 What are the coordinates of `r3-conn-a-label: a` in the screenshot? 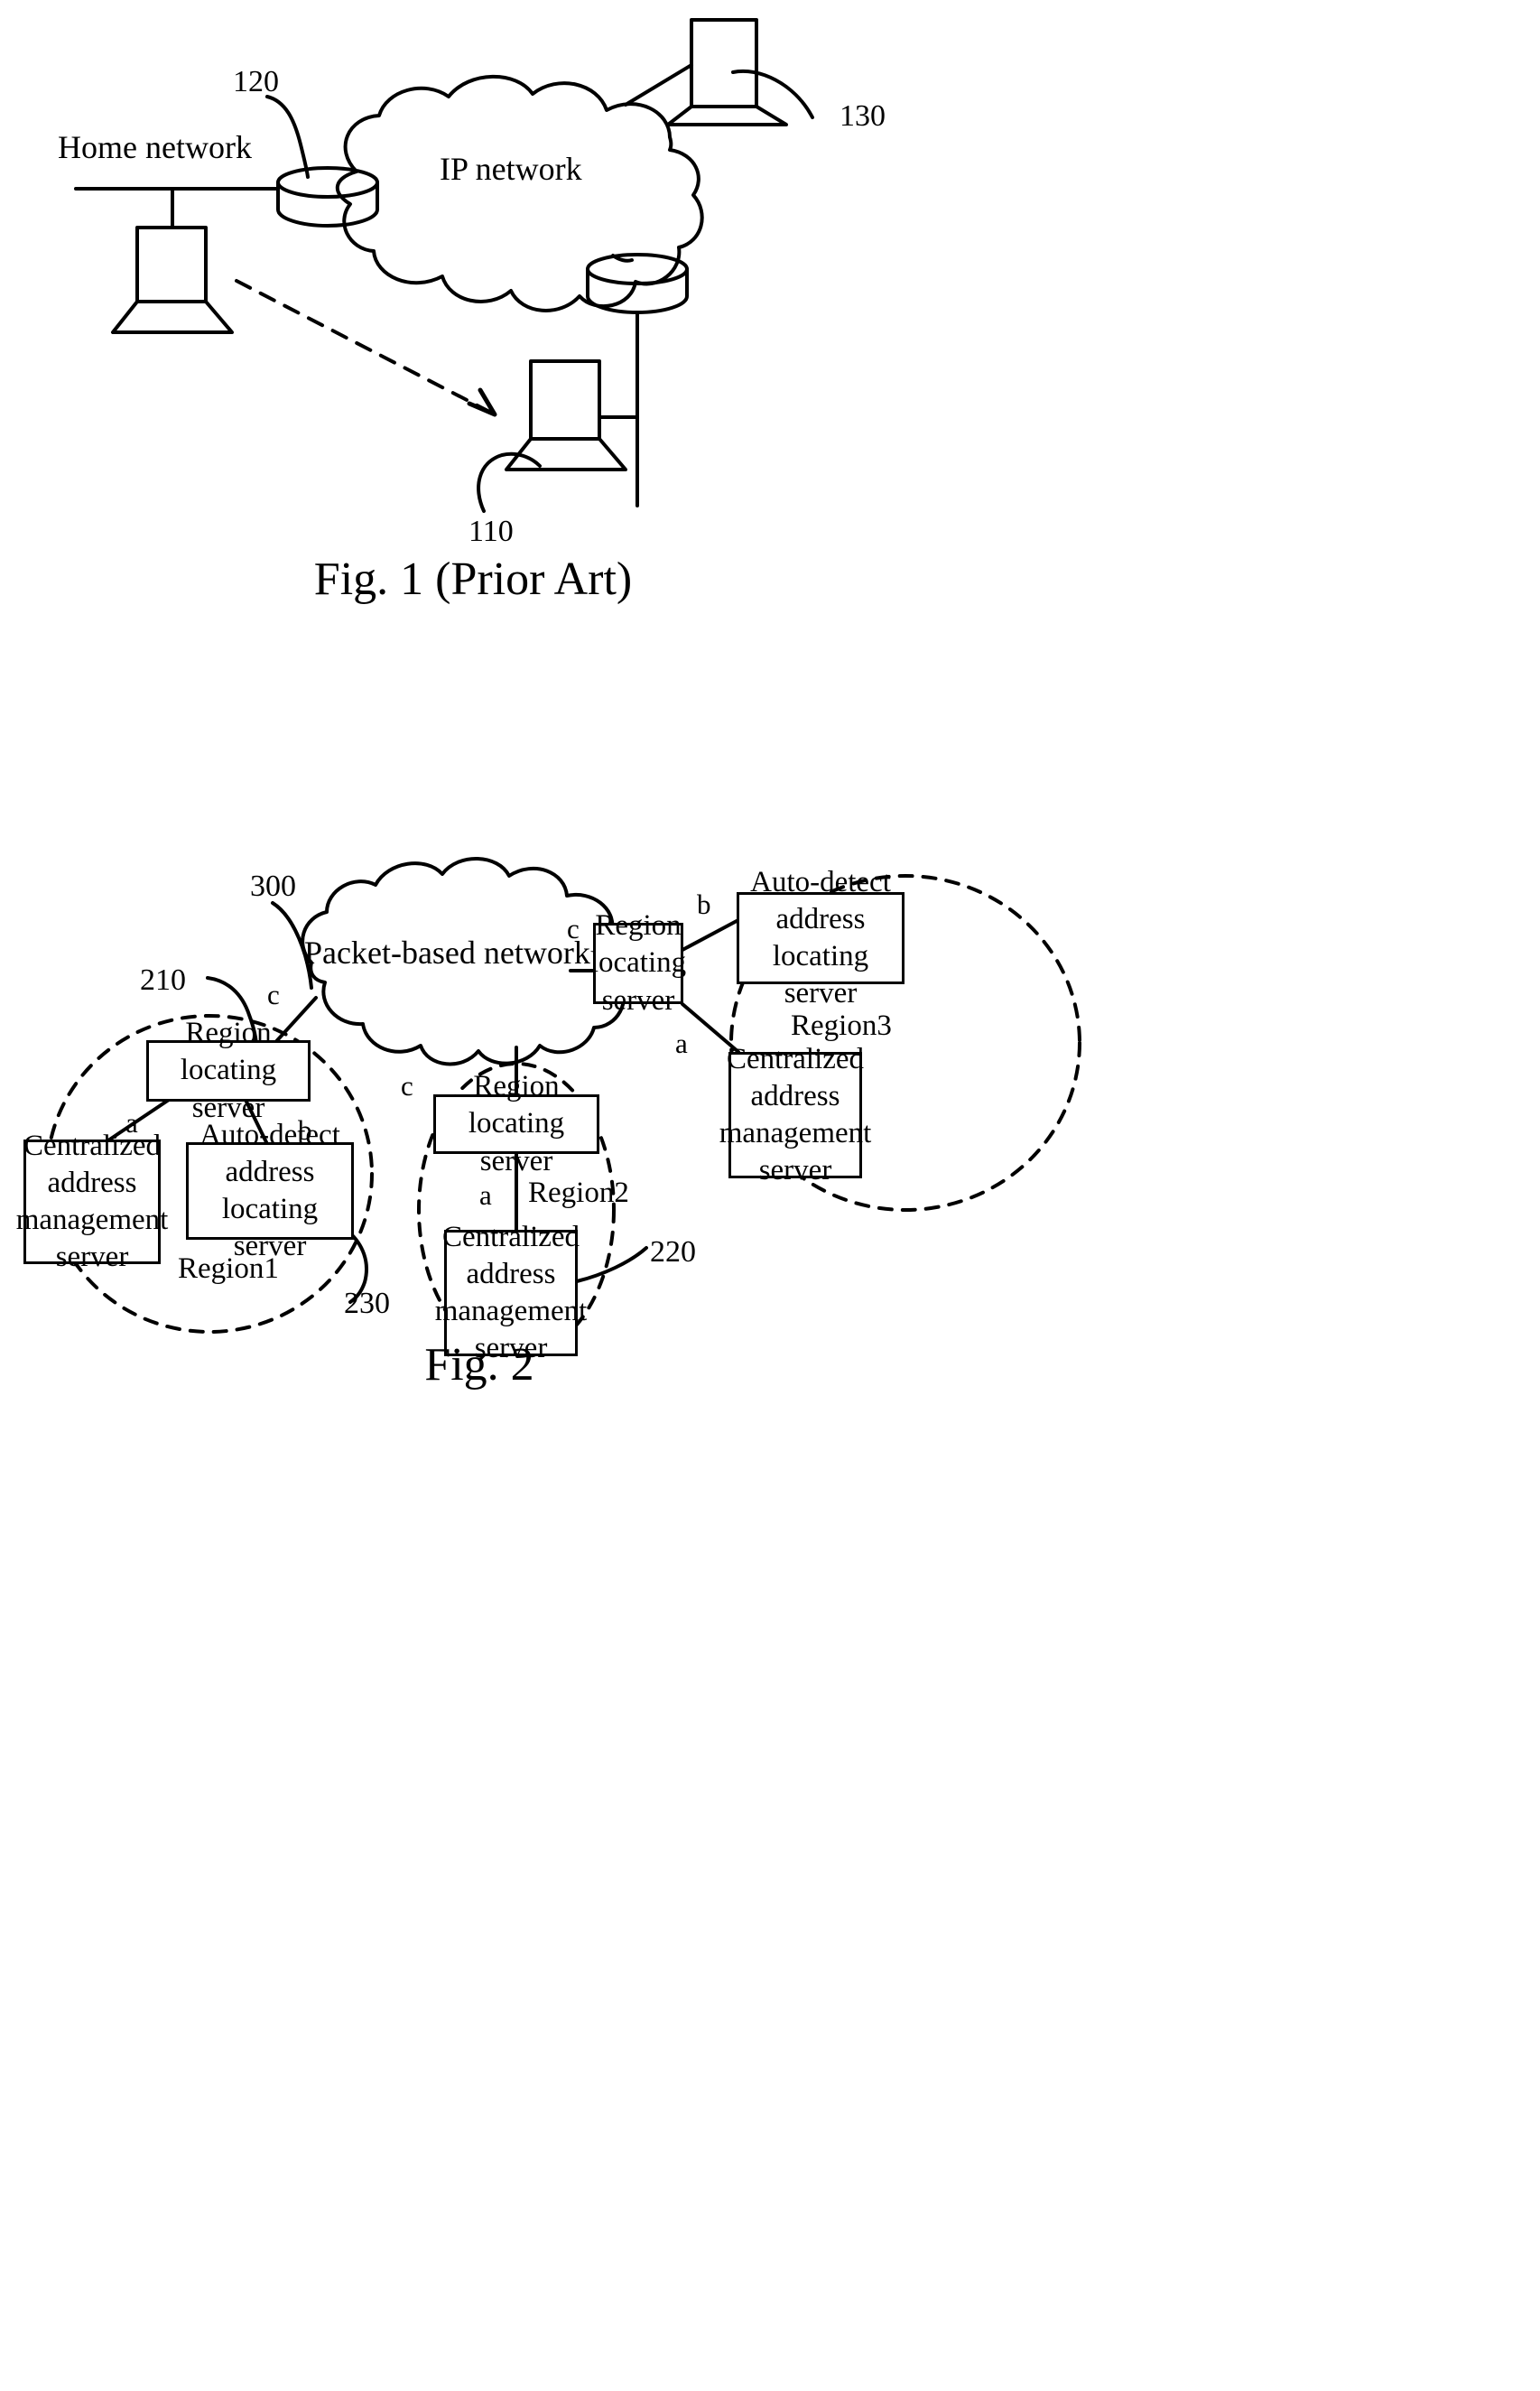 It's located at (681, 1044).